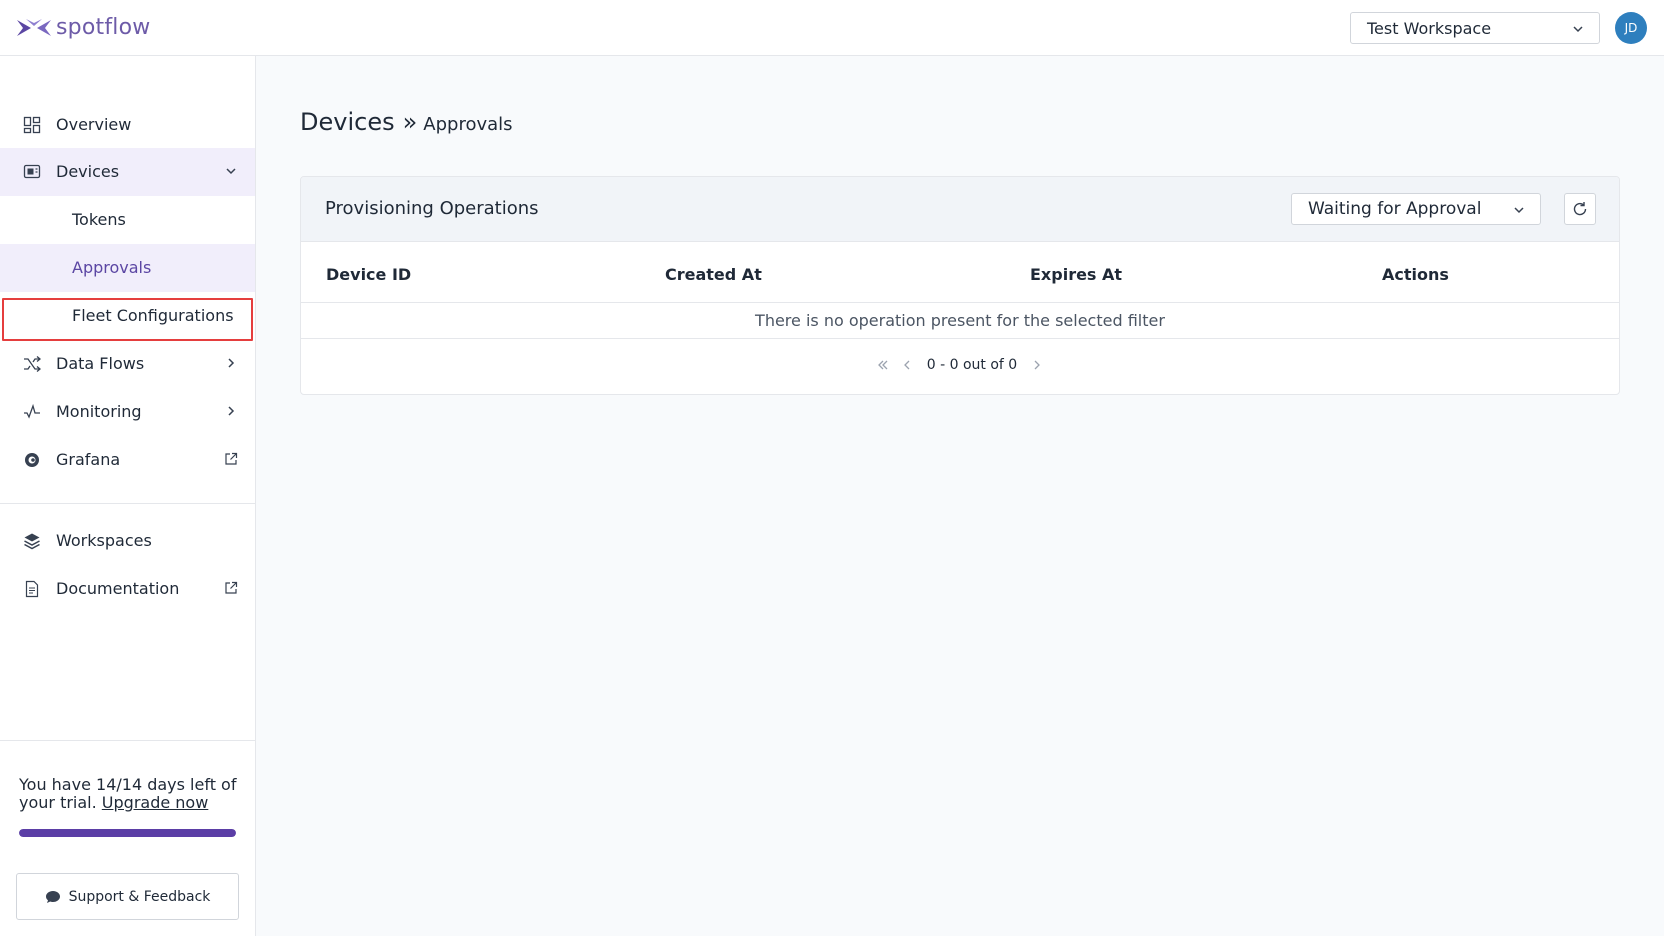 The image size is (1664, 936). I want to click on sidebar-item-label: Grafana, so click(88, 459).